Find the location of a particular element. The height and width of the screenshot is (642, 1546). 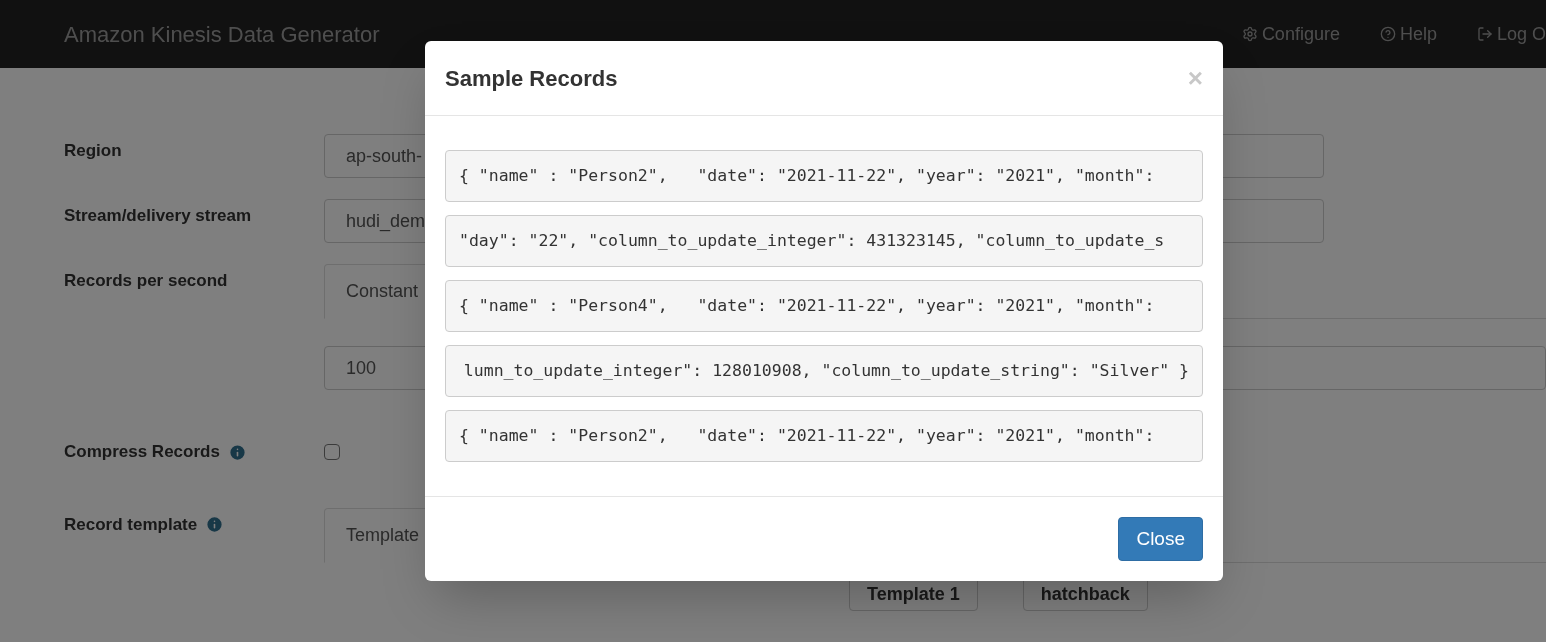

modal-title: Sample Records is located at coordinates (531, 78).